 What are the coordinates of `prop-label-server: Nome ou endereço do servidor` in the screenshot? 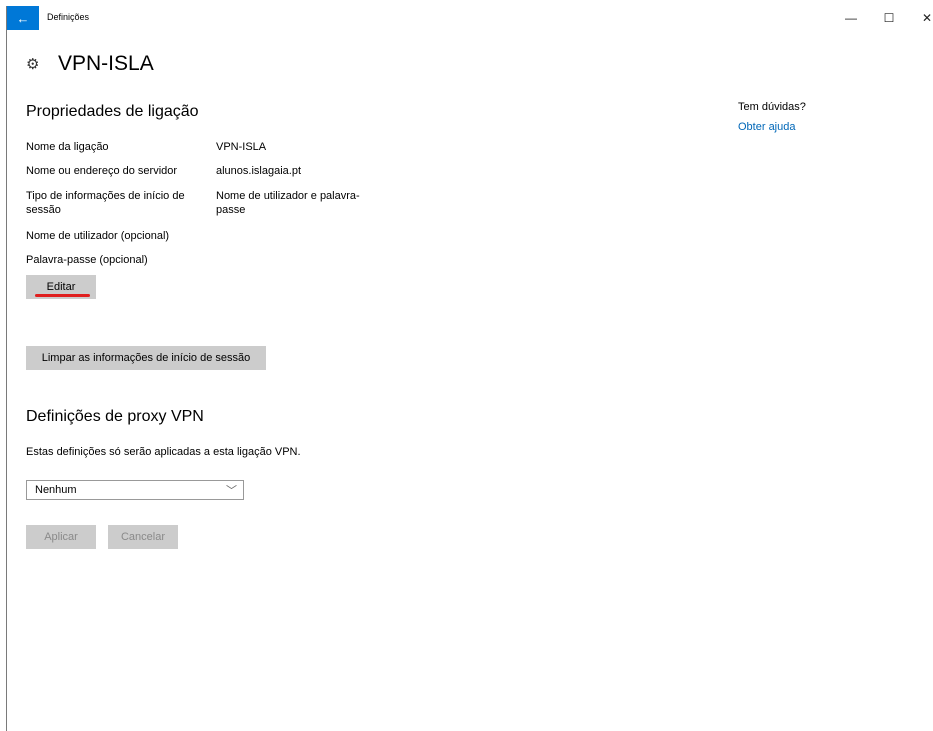 It's located at (102, 171).